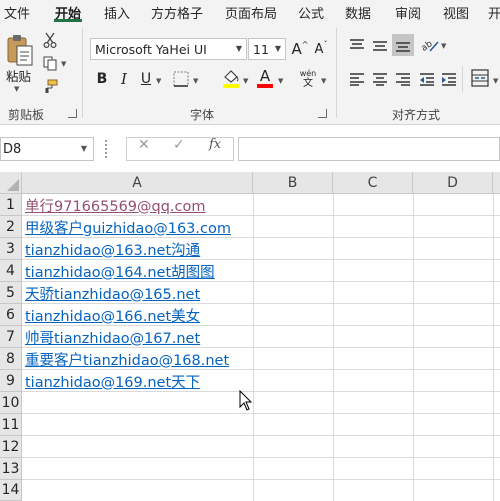 This screenshot has height=501, width=500. I want to click on increase-indent-icon, so click(449, 79).